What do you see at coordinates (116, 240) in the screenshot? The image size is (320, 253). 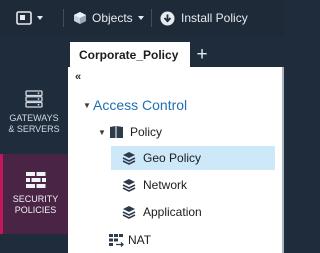 I see `nat-grid-icon` at bounding box center [116, 240].